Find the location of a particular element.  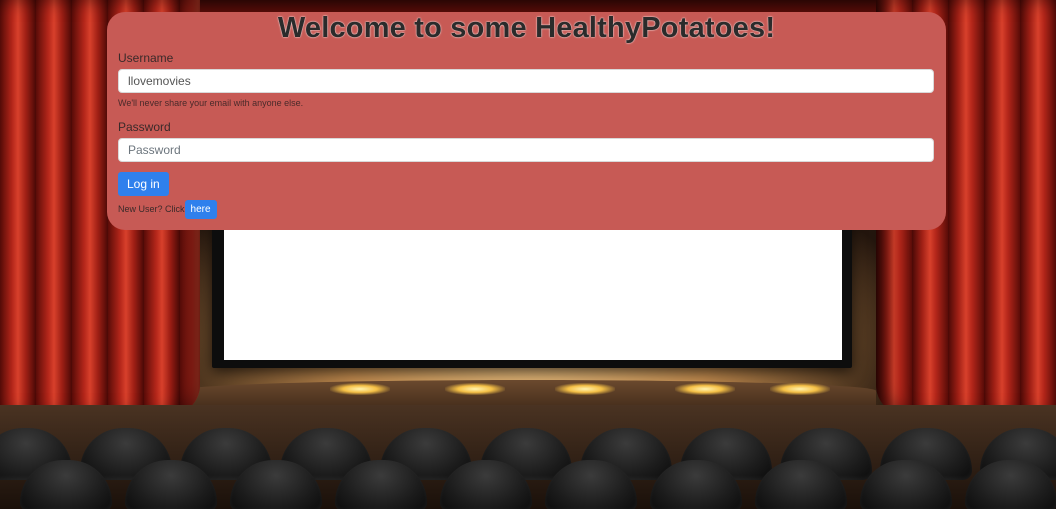

seat-row is located at coordinates (528, 484).